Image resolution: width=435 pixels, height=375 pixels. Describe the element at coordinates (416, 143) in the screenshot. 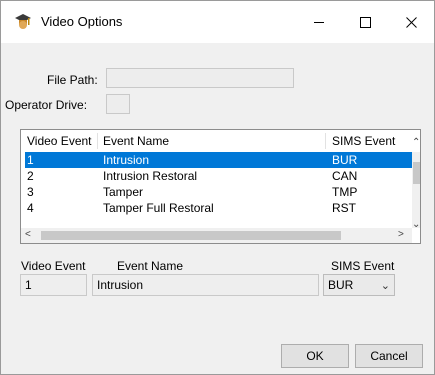

I see `scroll-up-icon: ⌃` at that location.